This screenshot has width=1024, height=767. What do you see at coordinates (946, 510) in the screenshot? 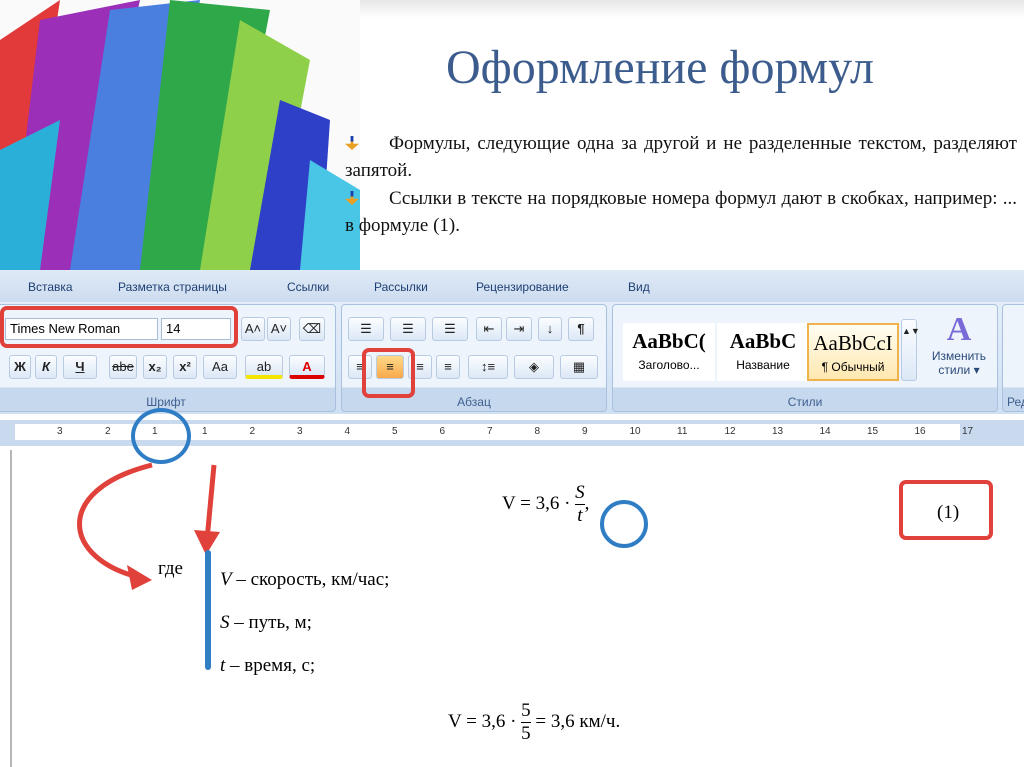
I see `formula-number-highlight-box` at bounding box center [946, 510].